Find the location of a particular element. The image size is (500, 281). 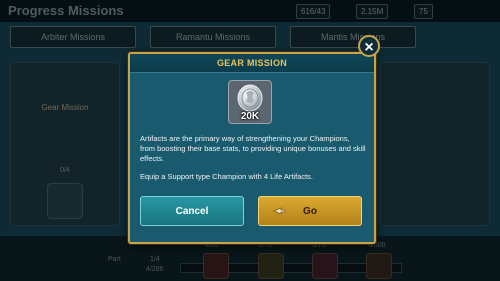

reward-item: 20K is located at coordinates (250, 102).